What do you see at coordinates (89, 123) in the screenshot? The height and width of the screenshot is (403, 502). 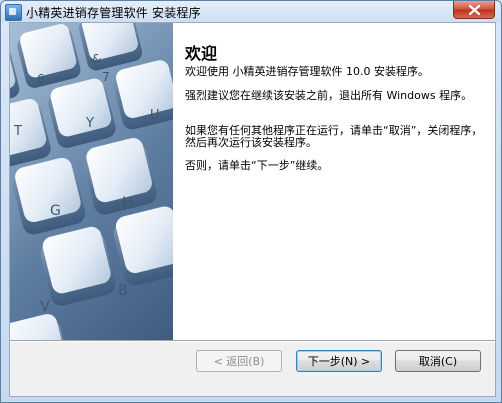 I see `key-label: Y` at bounding box center [89, 123].